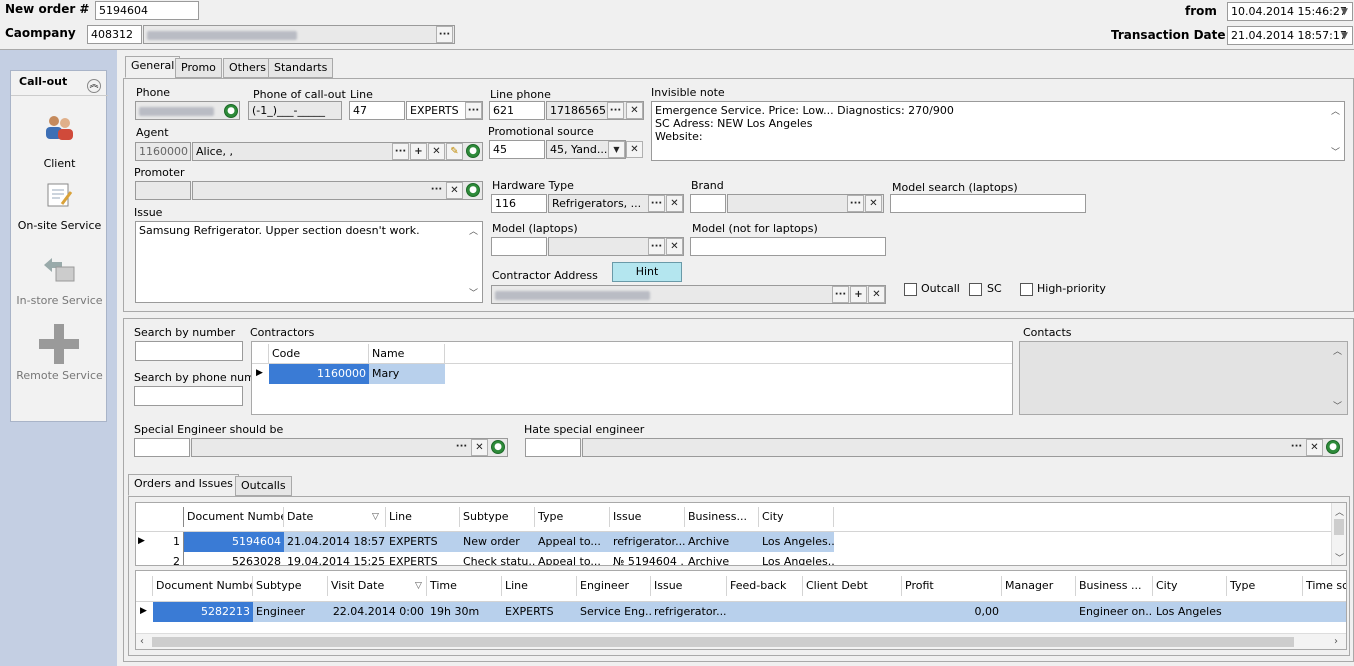 The width and height of the screenshot is (1354, 666). What do you see at coordinates (454, 190) in the screenshot?
I see `promoter-clear-button: ✕` at bounding box center [454, 190].